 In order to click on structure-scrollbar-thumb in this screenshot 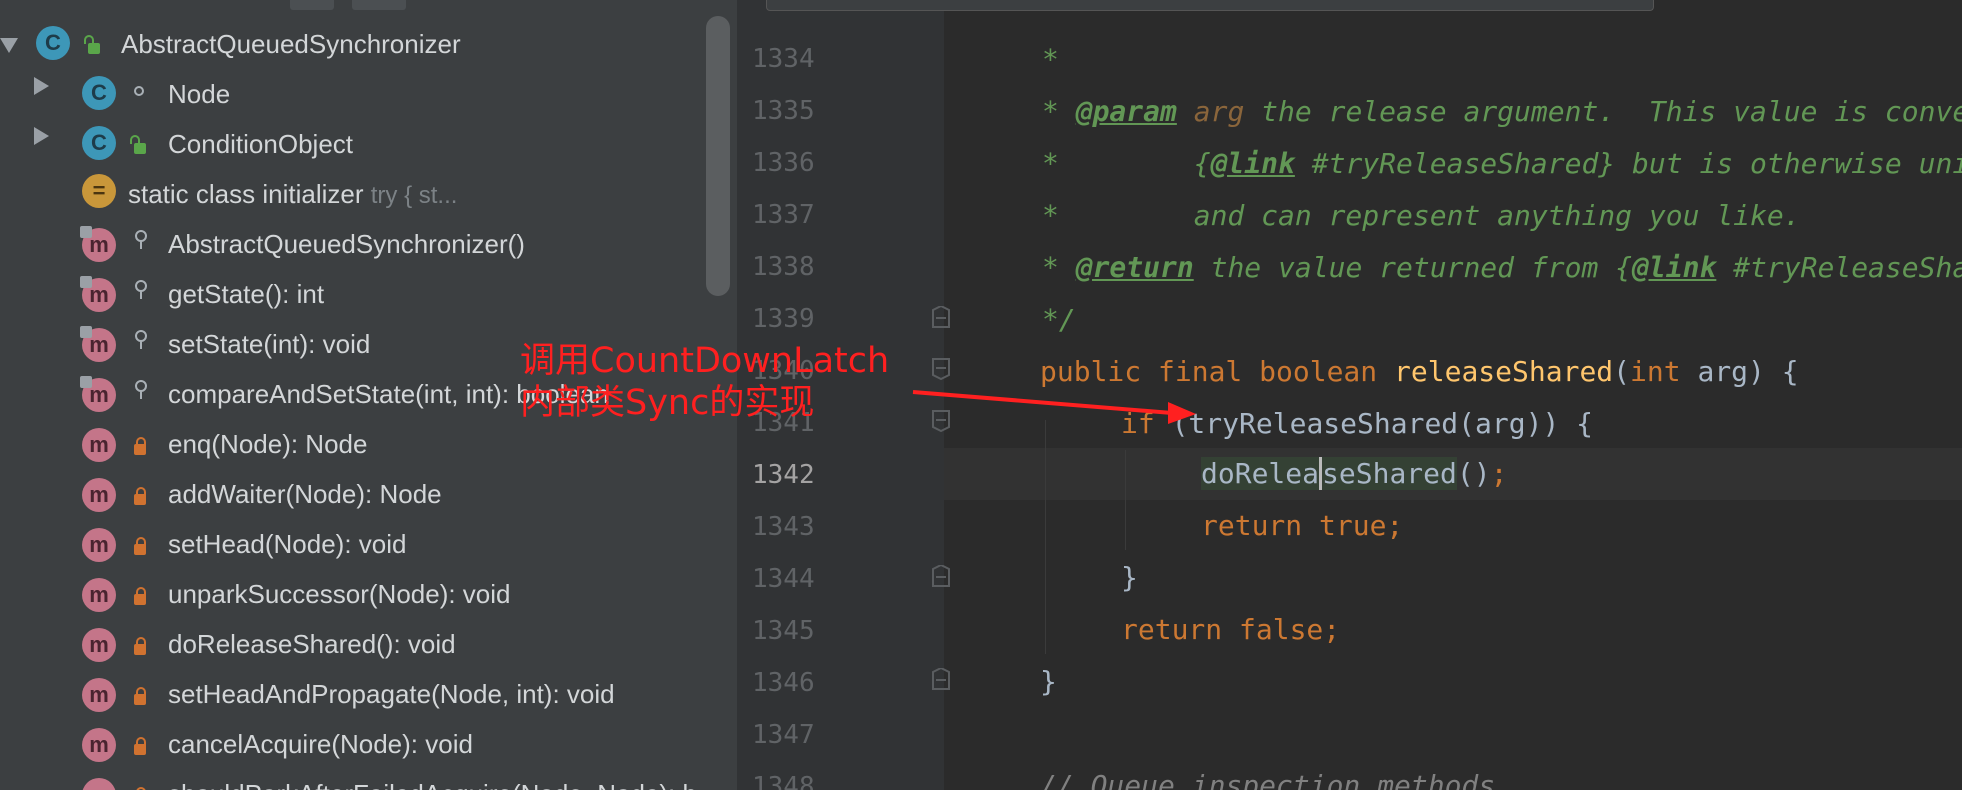, I will do `click(718, 156)`.